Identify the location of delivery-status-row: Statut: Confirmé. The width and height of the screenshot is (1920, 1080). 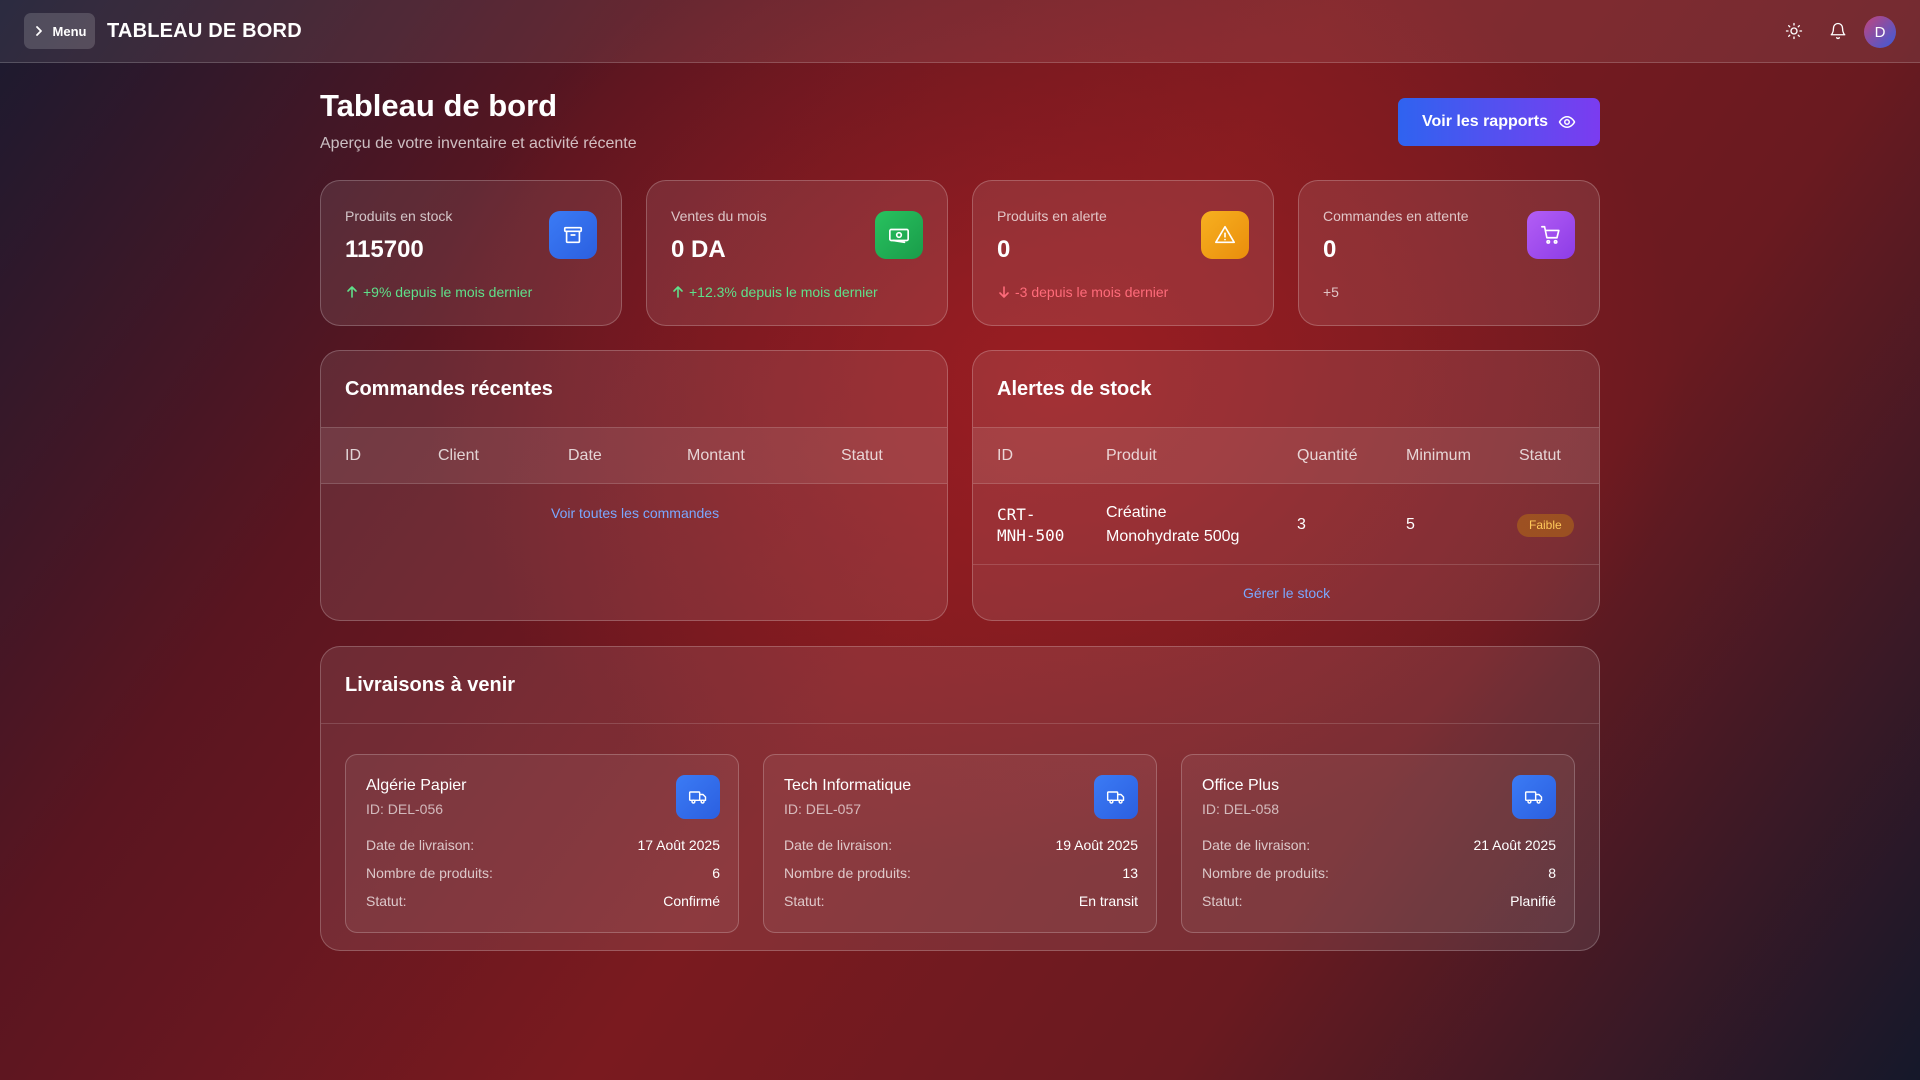
(543, 901).